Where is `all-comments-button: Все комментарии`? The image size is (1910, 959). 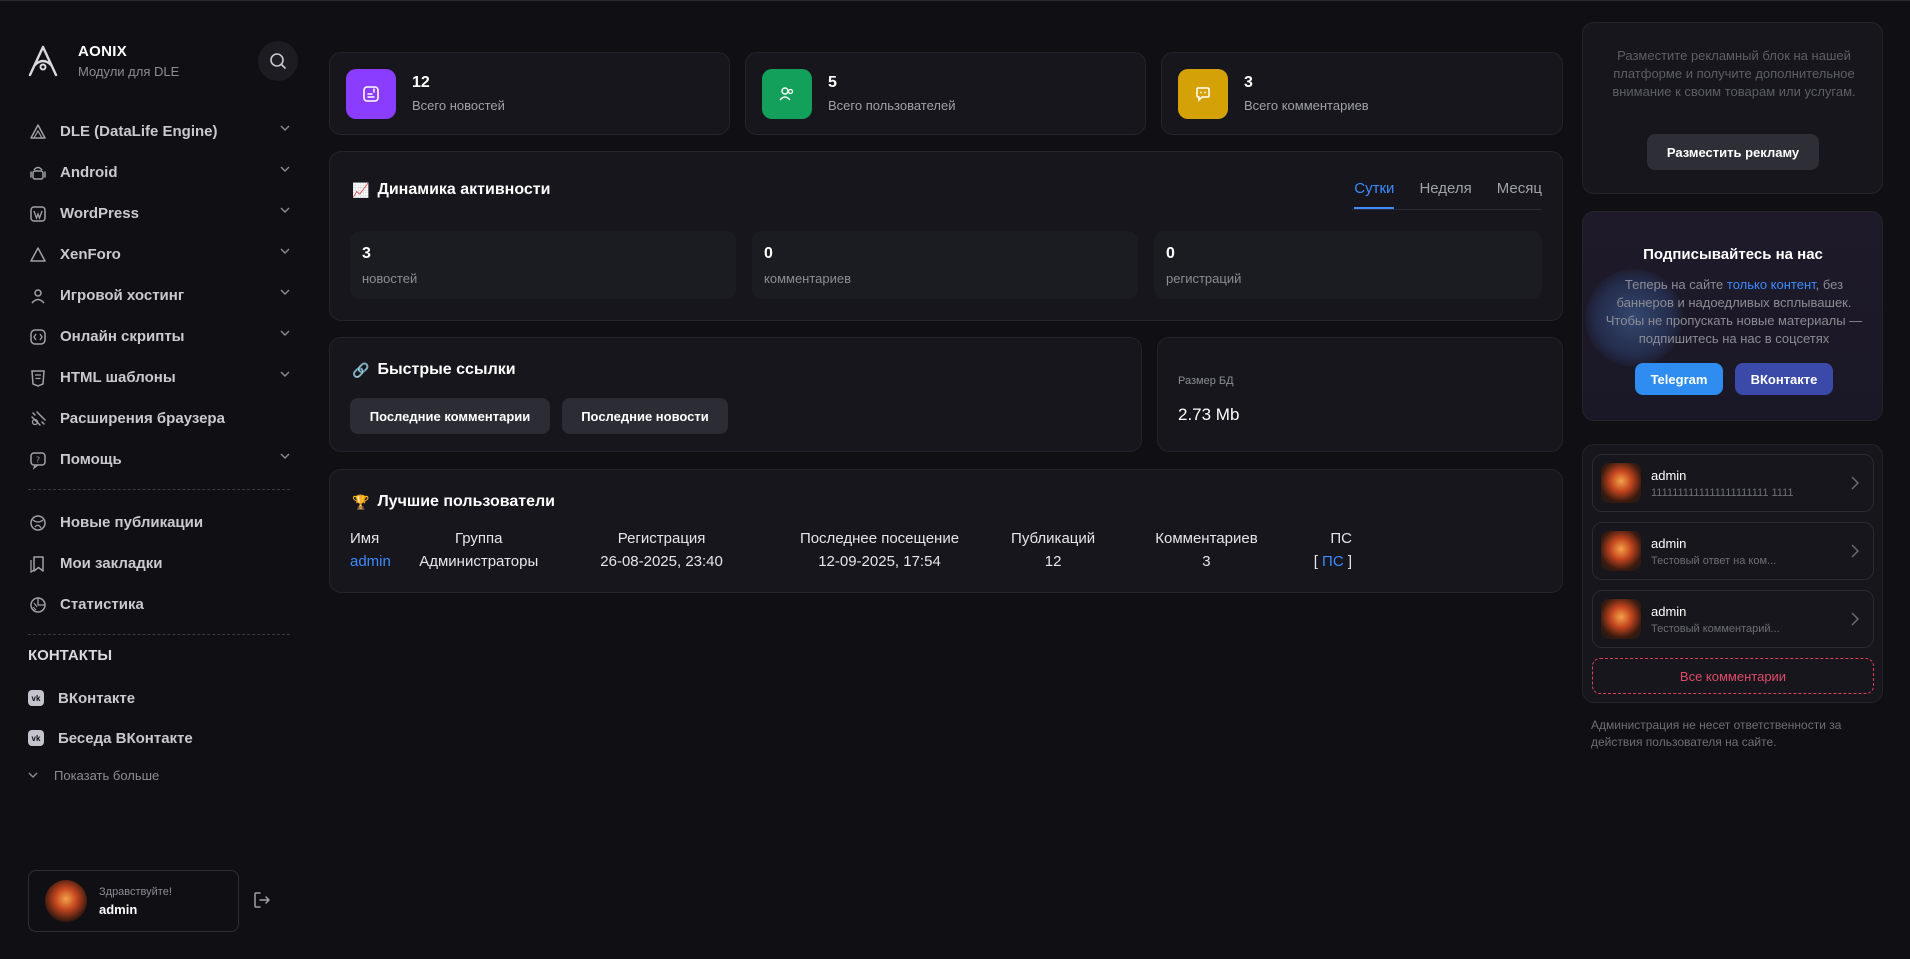 all-comments-button: Все комментарии is located at coordinates (1733, 676).